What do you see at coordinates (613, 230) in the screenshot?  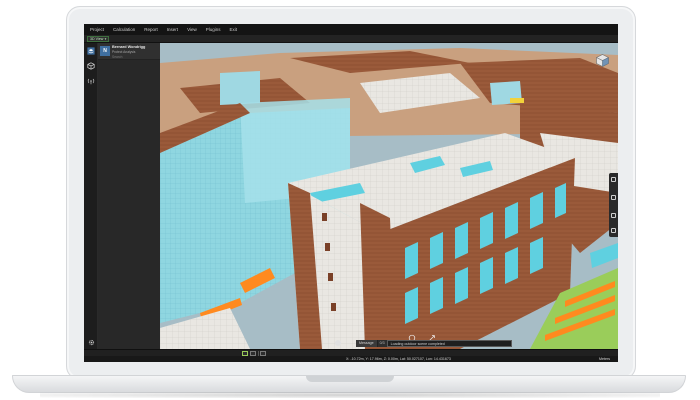 I see `fit-view-icon` at bounding box center [613, 230].